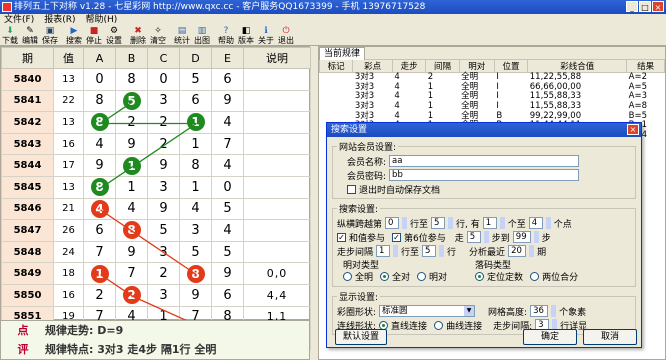 This screenshot has width=666, height=360. Describe the element at coordinates (429, 251) in the screenshot. I see `interval-max-input: 5` at that location.